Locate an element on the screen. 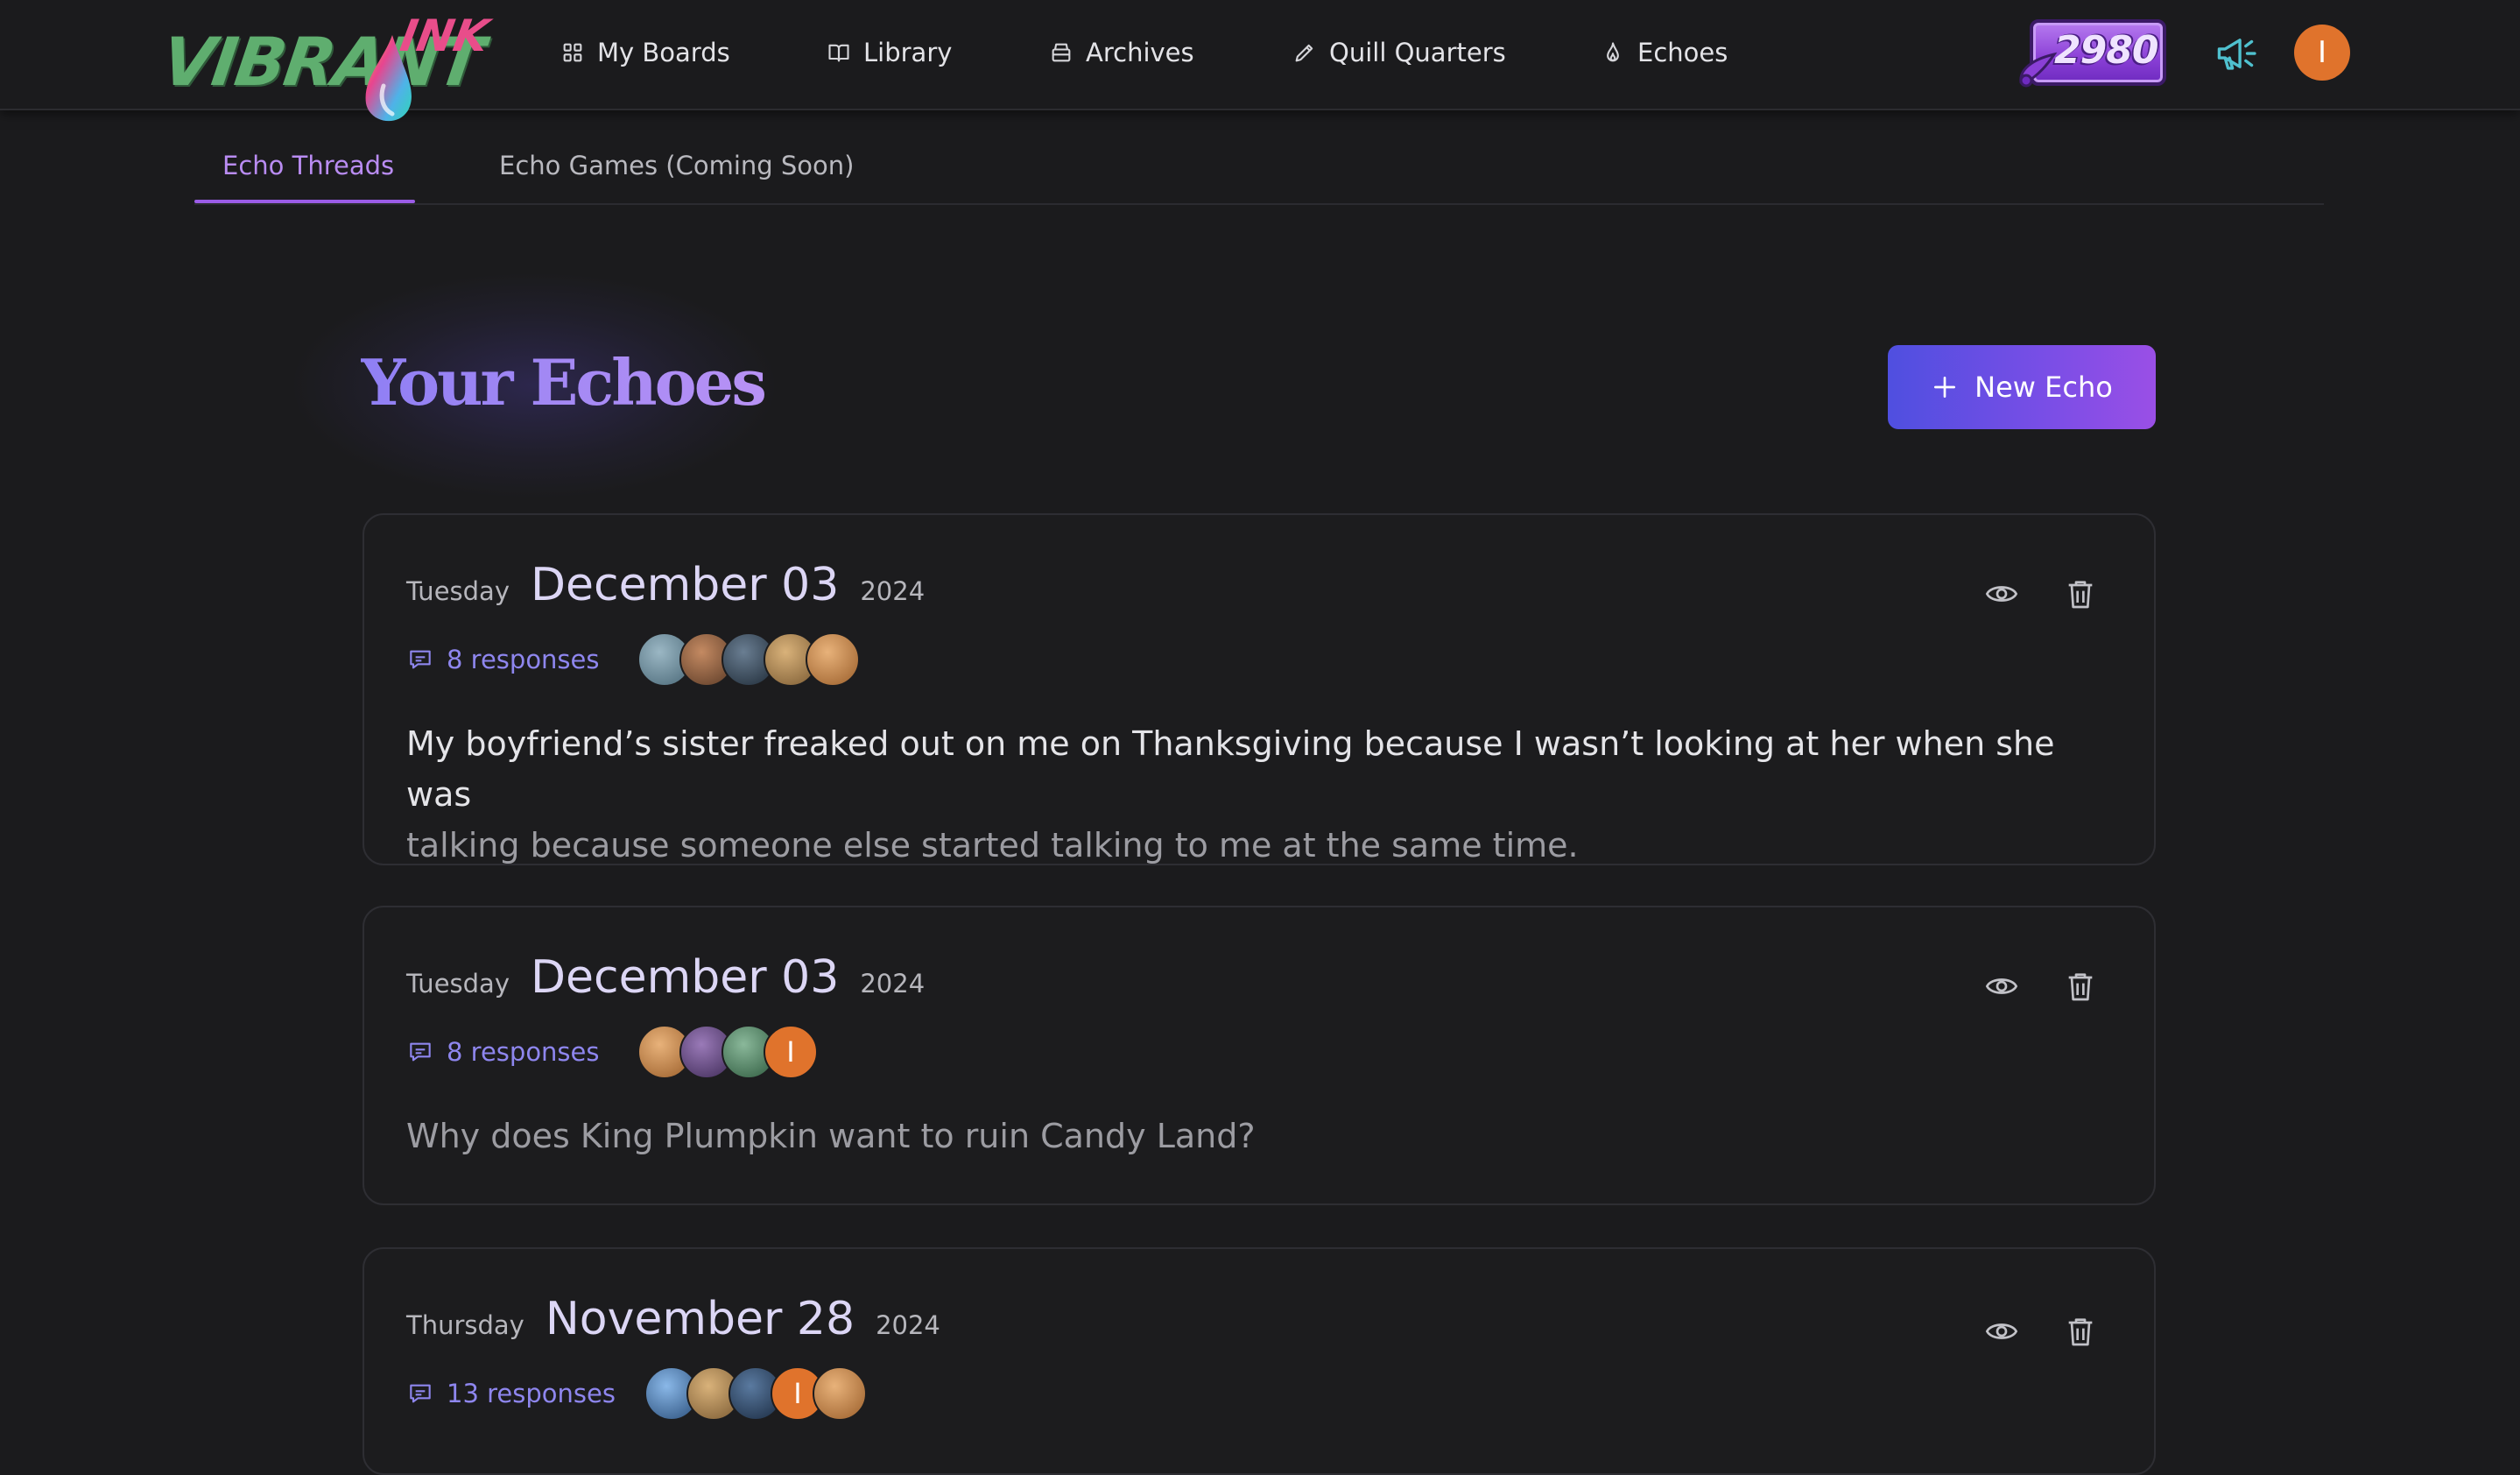  echo-date: Thursday November 28 2024 is located at coordinates (673, 1319).